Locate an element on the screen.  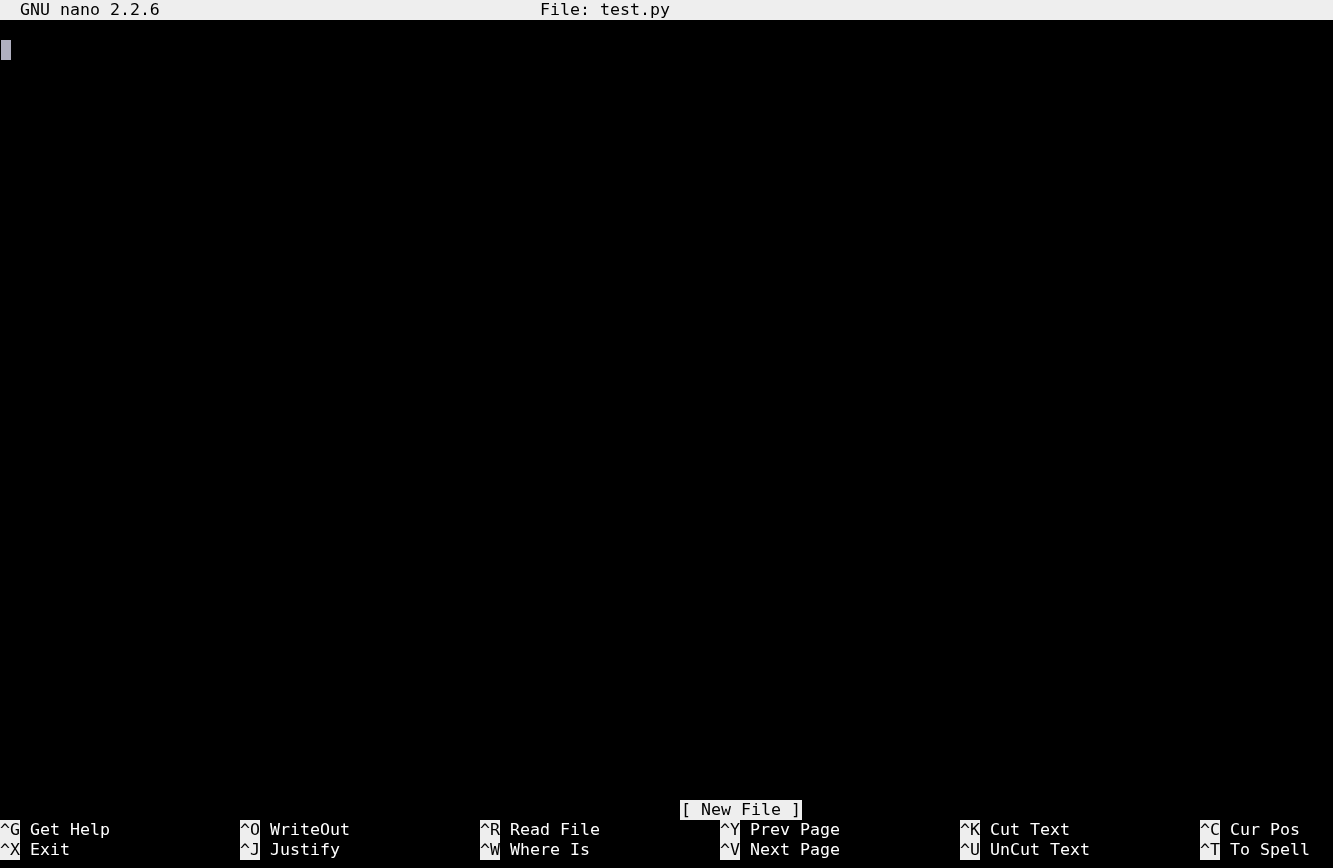
shortcut-label: UnCut Text is located at coordinates (1040, 850).